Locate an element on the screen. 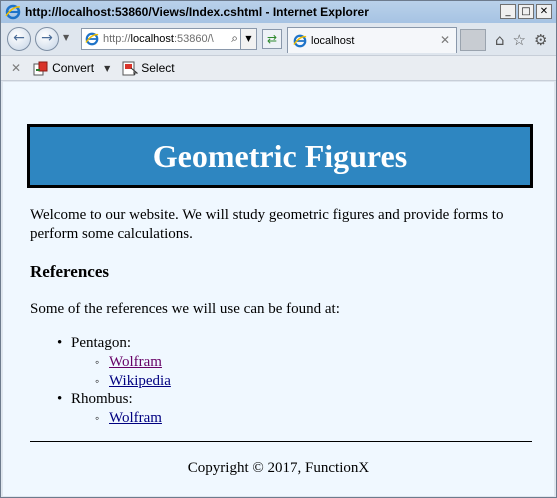 The width and height of the screenshot is (557, 498). history-dropdown-icon: ▼ is located at coordinates (66, 37).